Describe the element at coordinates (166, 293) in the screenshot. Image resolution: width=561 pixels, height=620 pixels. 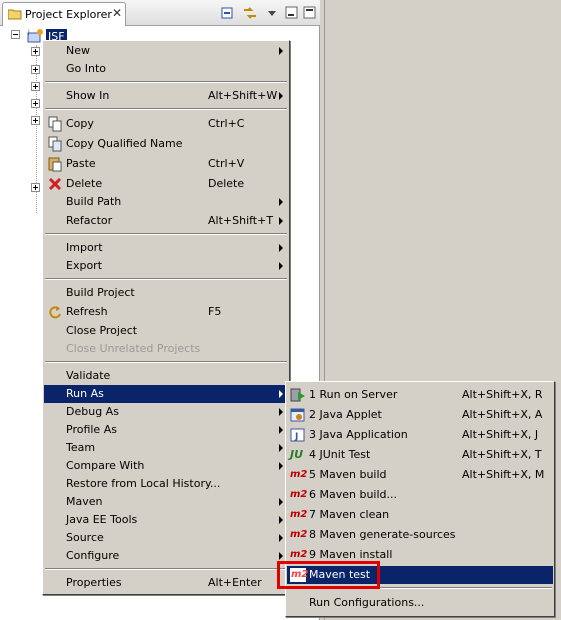
I see `menu-item-build-project: Build Project` at that location.